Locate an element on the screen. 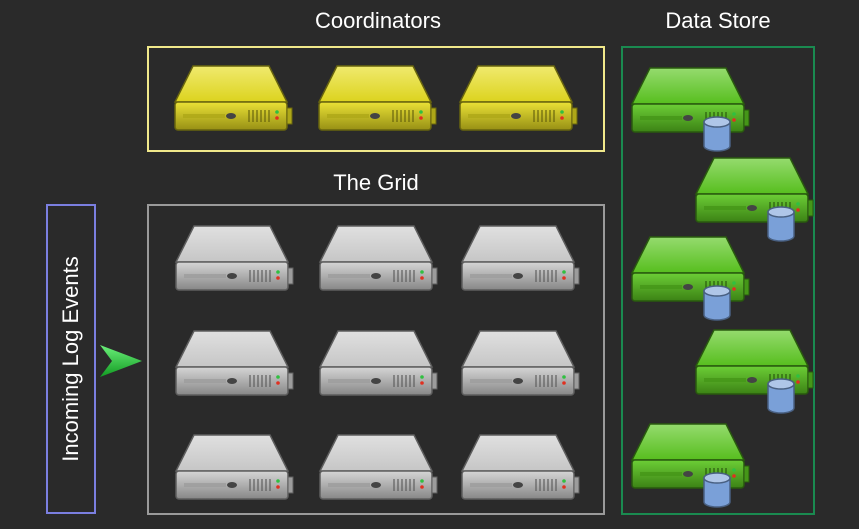 This screenshot has height=529, width=859. incoming-log-events-box: Incoming Log Events is located at coordinates (71, 359).